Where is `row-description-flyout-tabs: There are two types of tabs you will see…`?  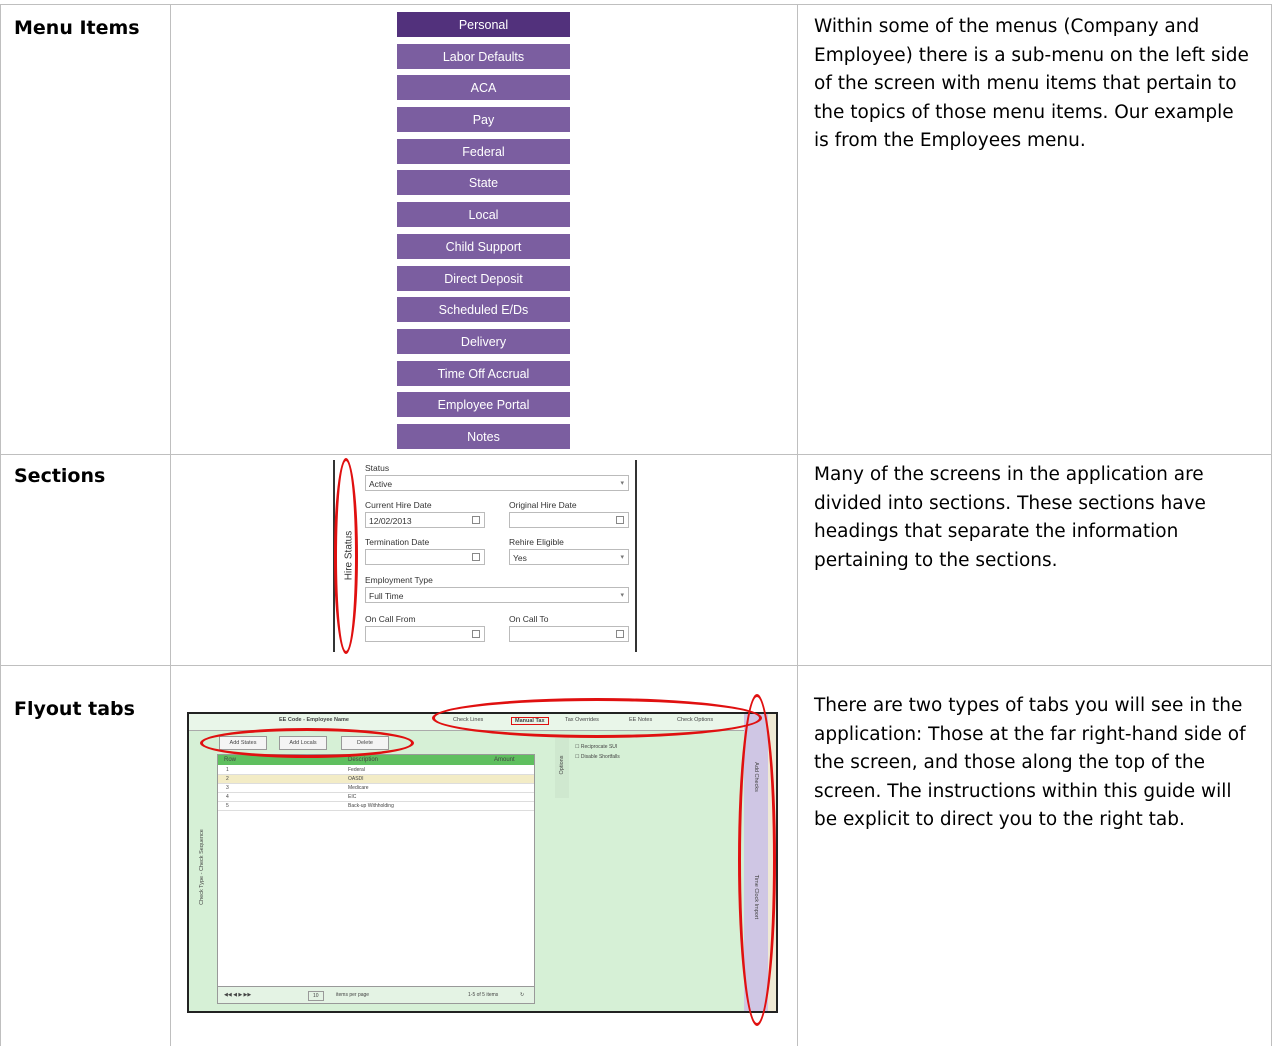 row-description-flyout-tabs: There are two types of tabs you will see… is located at coordinates (1030, 762).